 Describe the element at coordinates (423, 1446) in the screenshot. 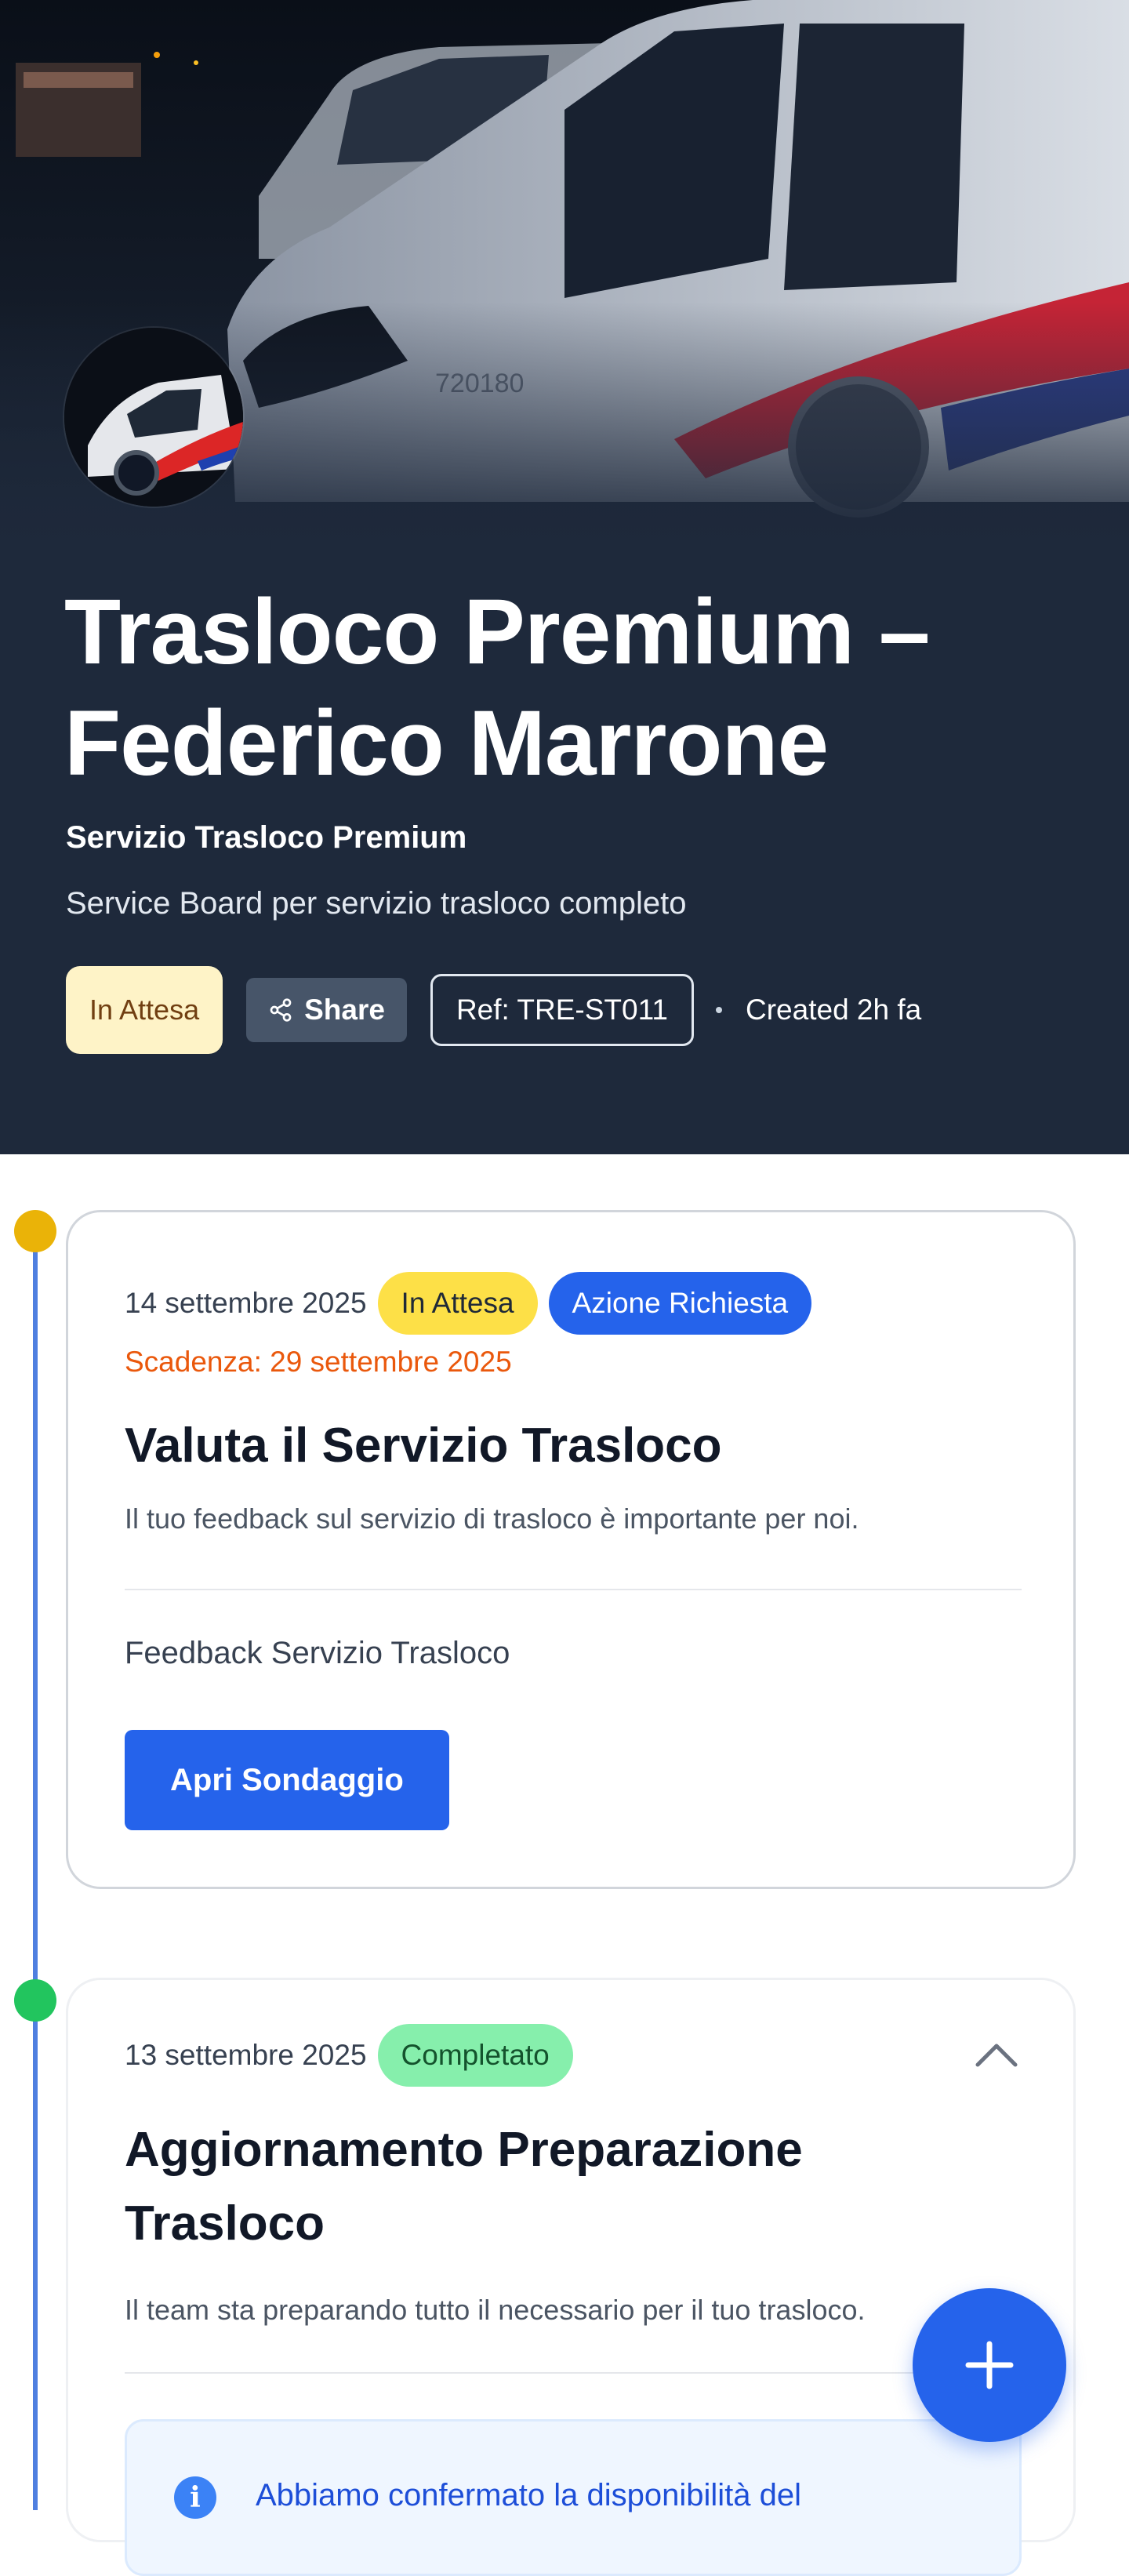

I see `card-title: Valuta il Servizio Trasloco` at that location.